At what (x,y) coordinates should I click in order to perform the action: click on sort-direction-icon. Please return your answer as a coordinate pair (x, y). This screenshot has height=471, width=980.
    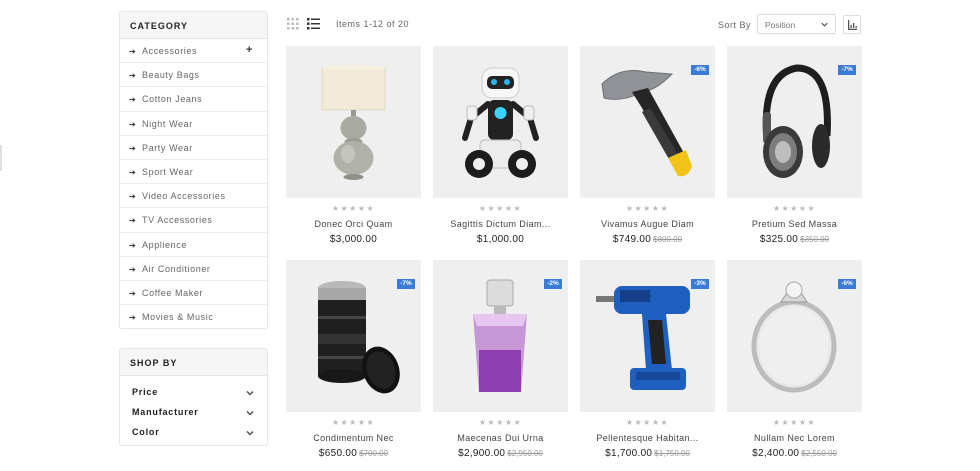
    Looking at the image, I should click on (852, 25).